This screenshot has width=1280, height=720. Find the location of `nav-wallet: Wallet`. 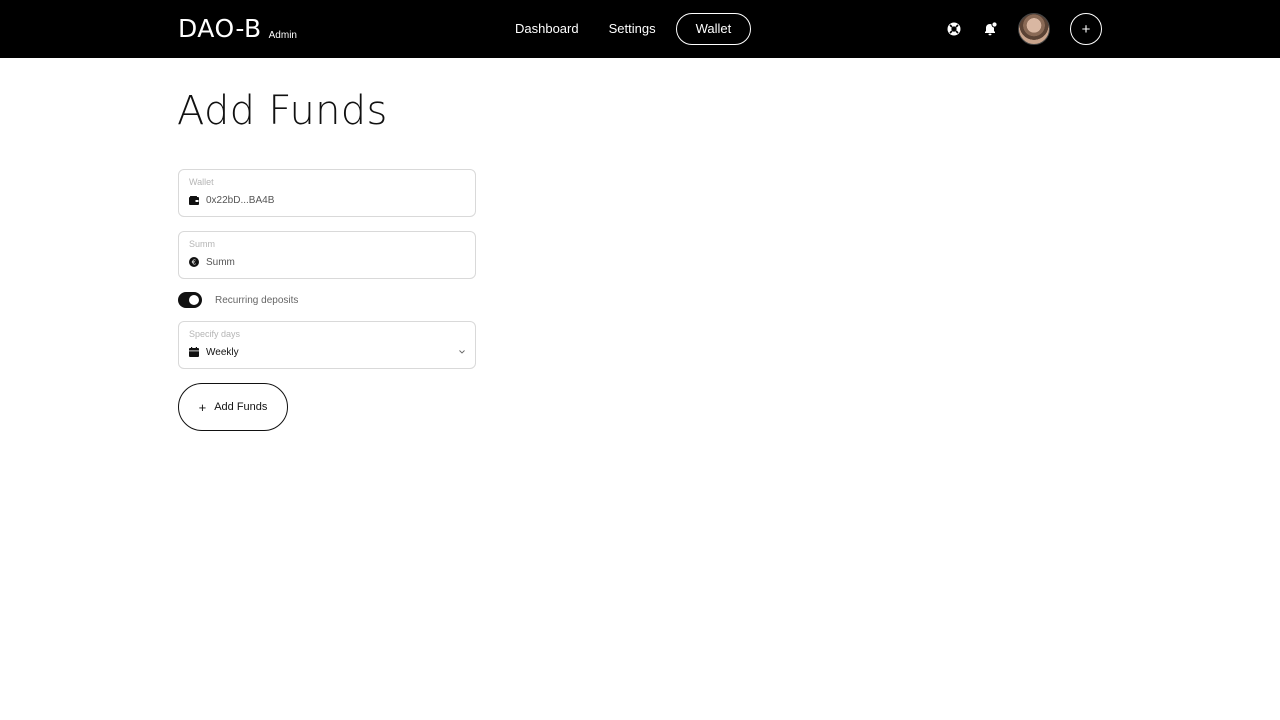

nav-wallet: Wallet is located at coordinates (713, 29).